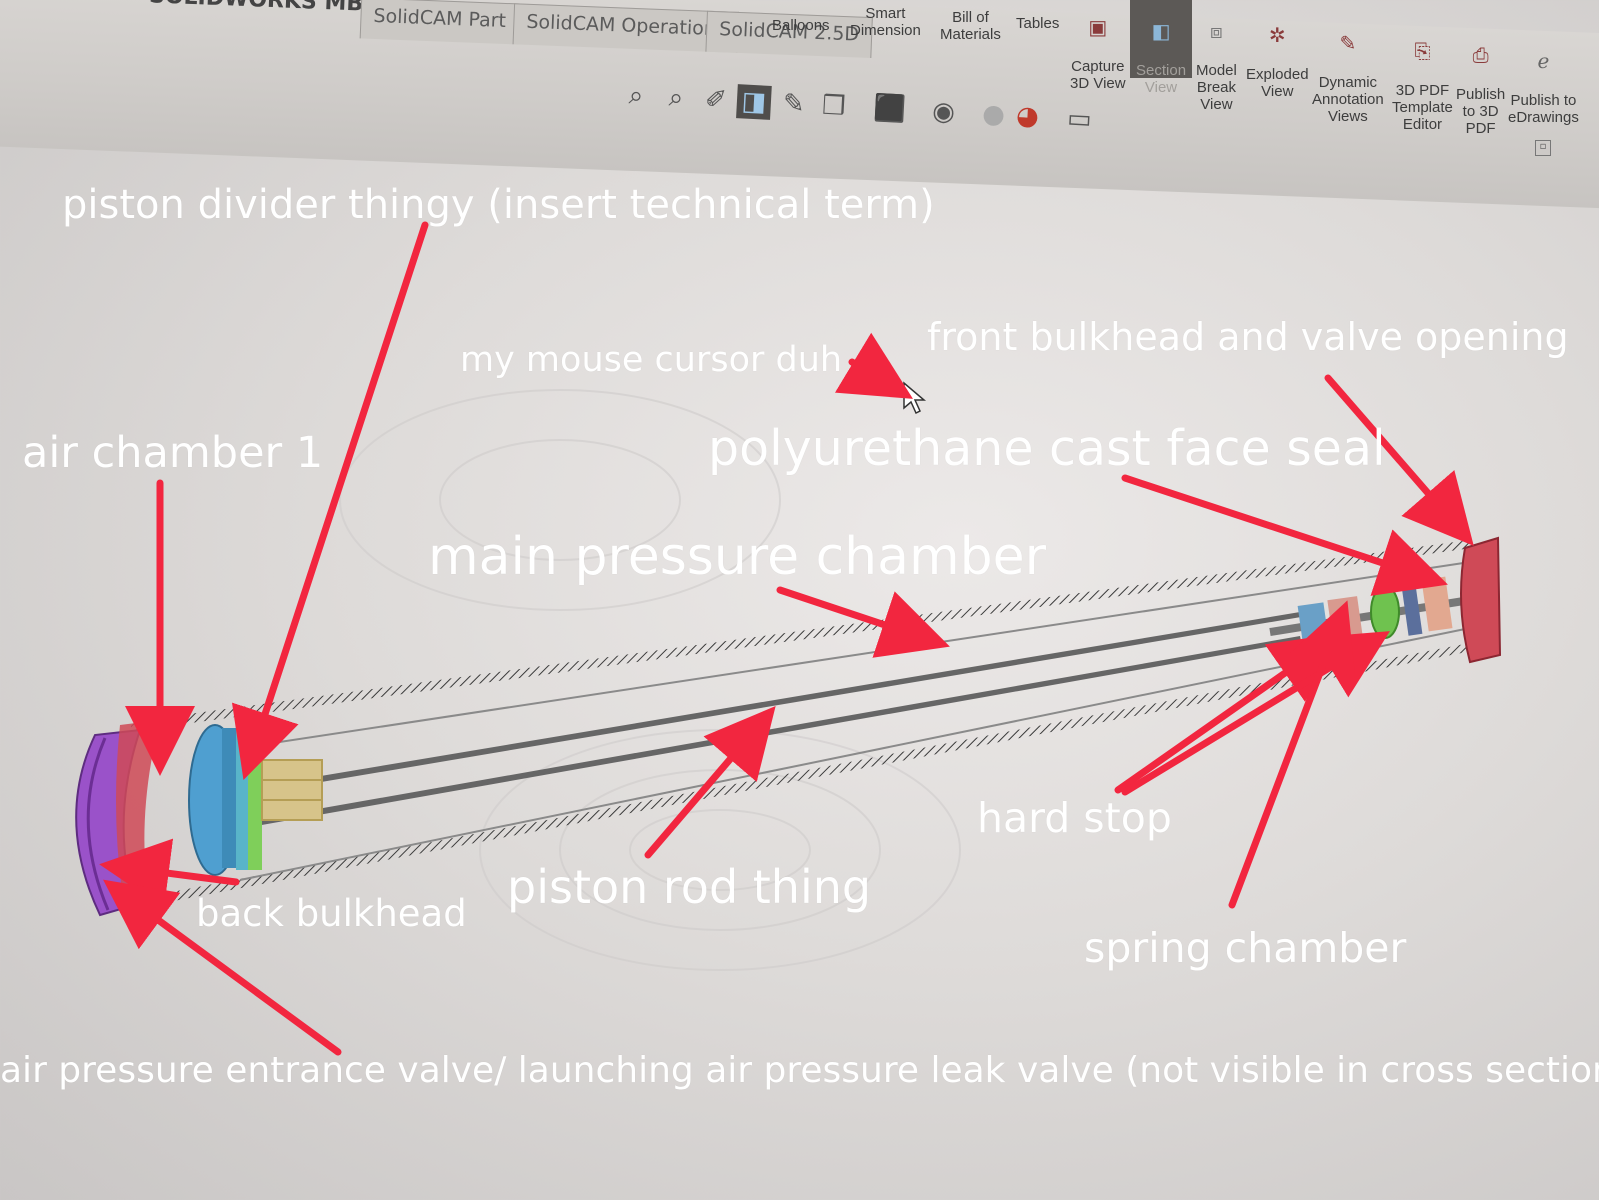  What do you see at coordinates (1248, 337) in the screenshot?
I see `label-front-bulkhead: front bulkhead and valve opening` at bounding box center [1248, 337].